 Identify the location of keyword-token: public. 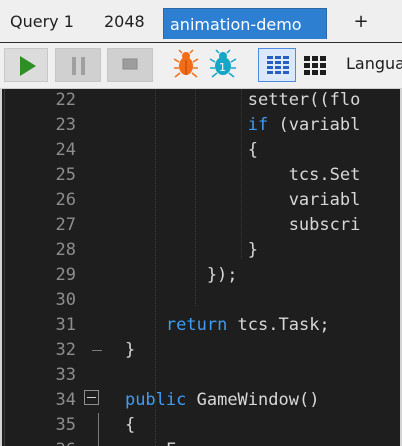
(155, 400).